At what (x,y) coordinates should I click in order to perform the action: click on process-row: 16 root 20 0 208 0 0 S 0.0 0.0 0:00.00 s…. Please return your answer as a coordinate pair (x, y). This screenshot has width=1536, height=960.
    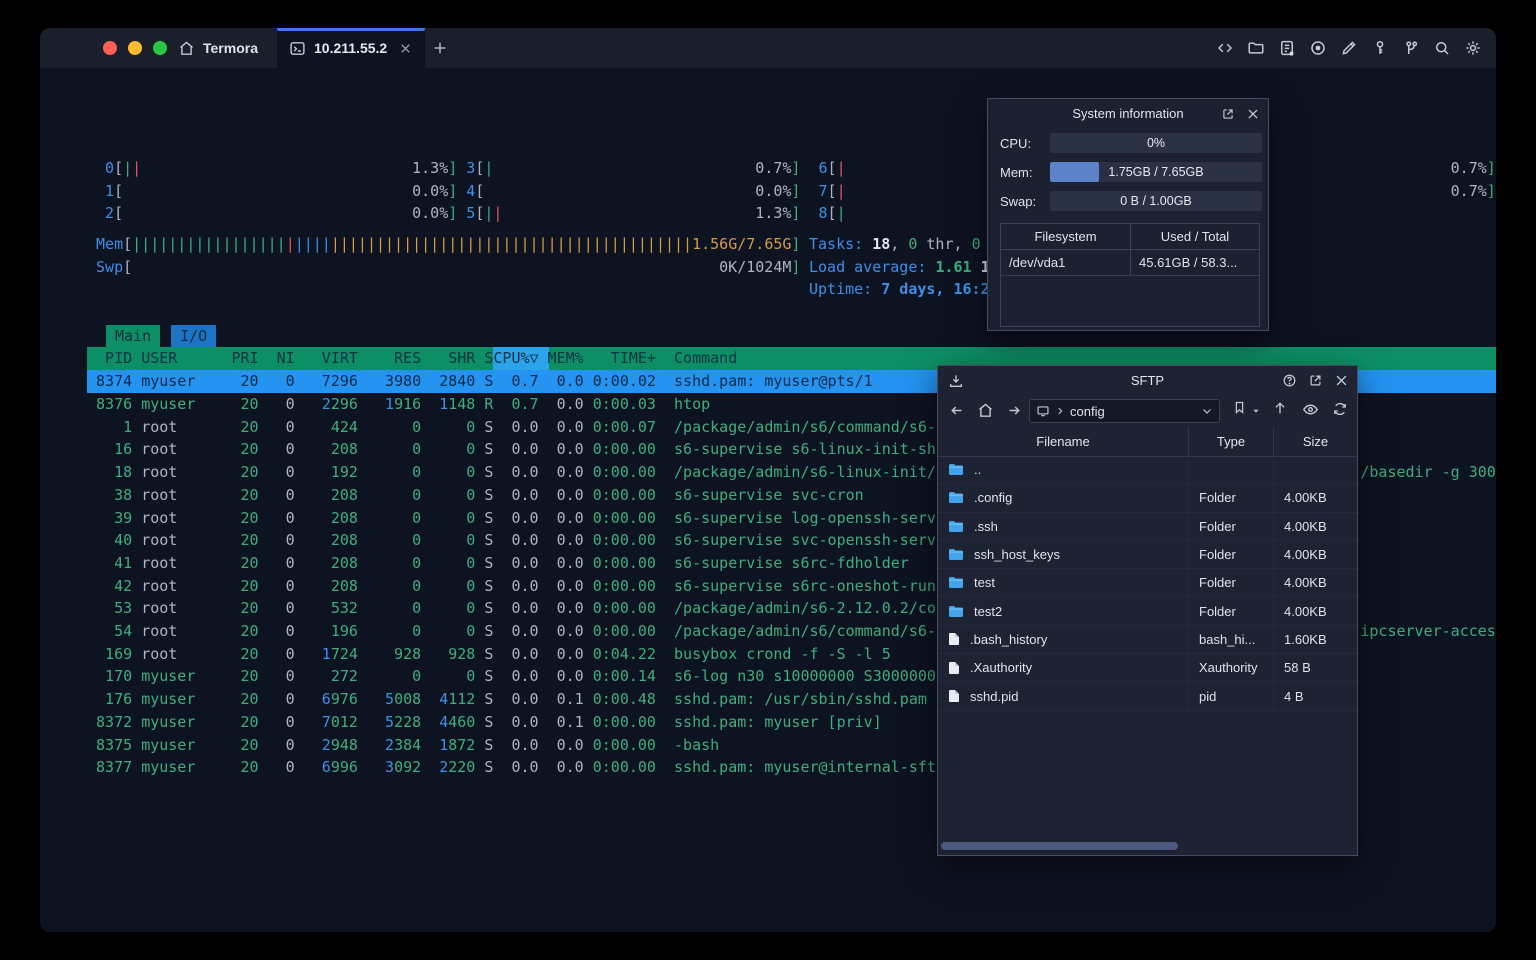
    Looking at the image, I should click on (511, 449).